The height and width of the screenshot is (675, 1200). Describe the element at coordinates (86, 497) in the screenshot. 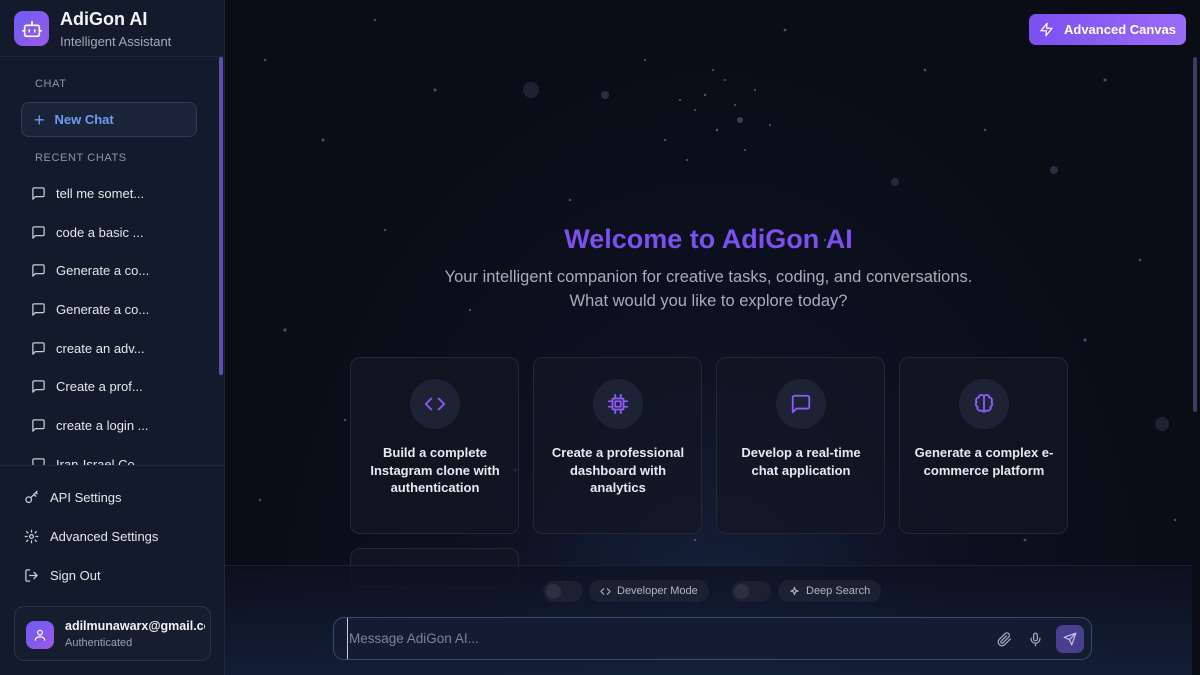

I see `api-settings-label: API Settings` at that location.